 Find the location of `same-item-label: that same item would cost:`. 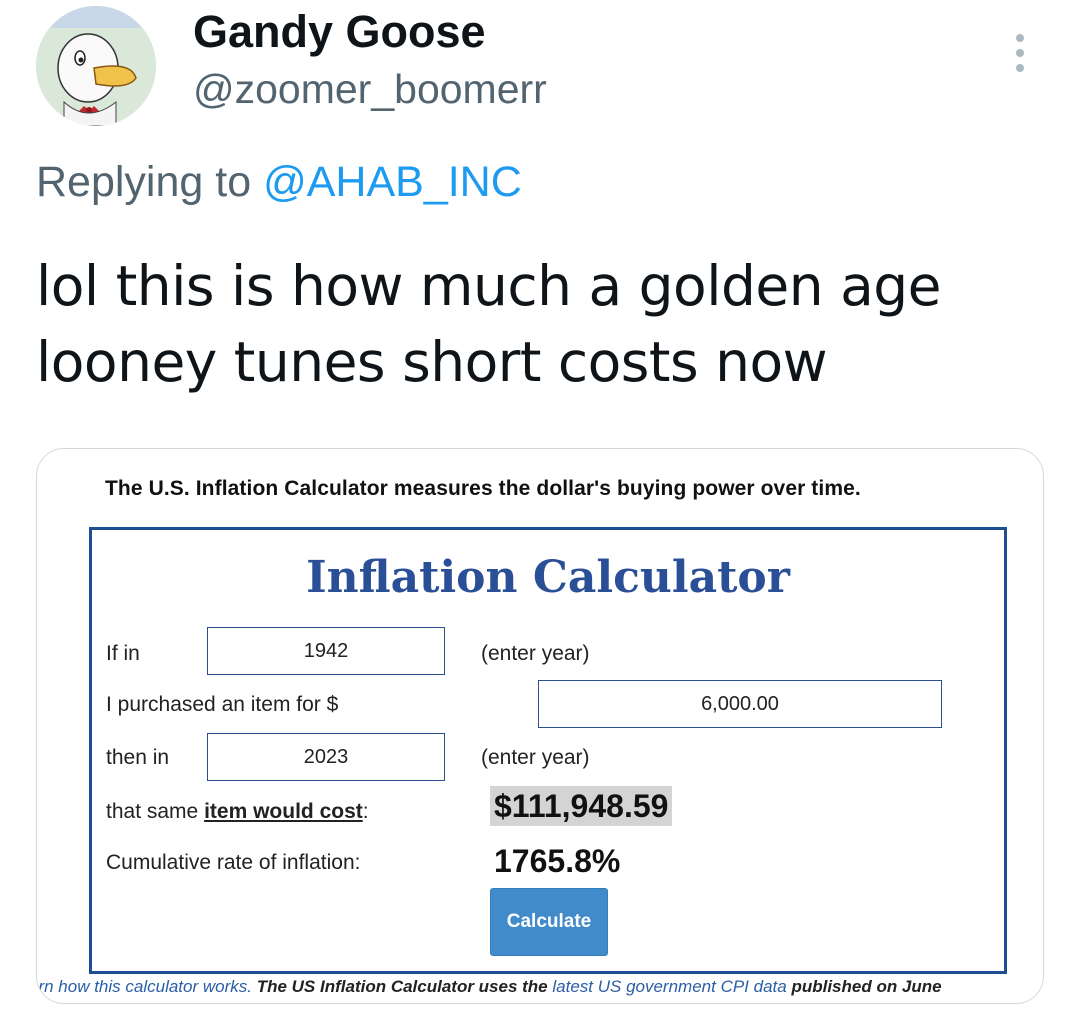

same-item-label: that same item would cost: is located at coordinates (237, 812).